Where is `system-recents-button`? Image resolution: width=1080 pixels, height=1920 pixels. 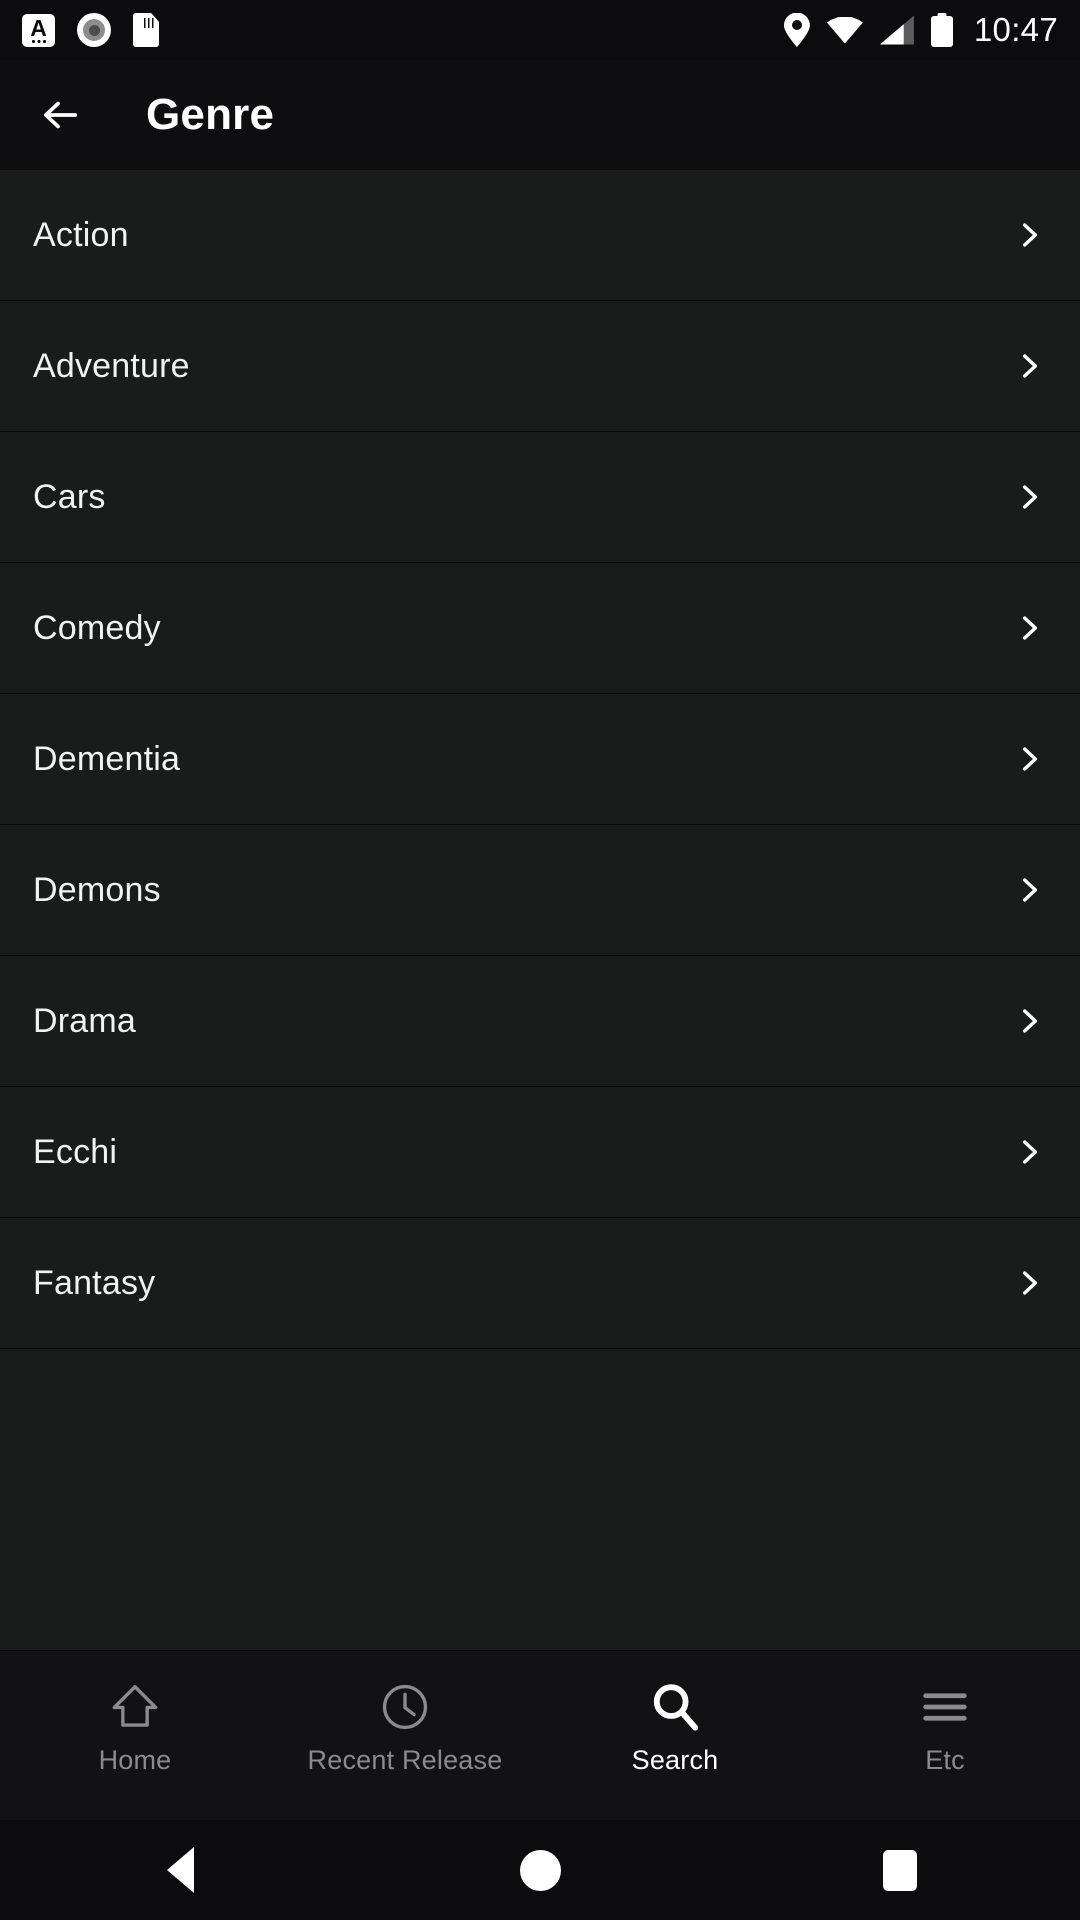 system-recents-button is located at coordinates (900, 1870).